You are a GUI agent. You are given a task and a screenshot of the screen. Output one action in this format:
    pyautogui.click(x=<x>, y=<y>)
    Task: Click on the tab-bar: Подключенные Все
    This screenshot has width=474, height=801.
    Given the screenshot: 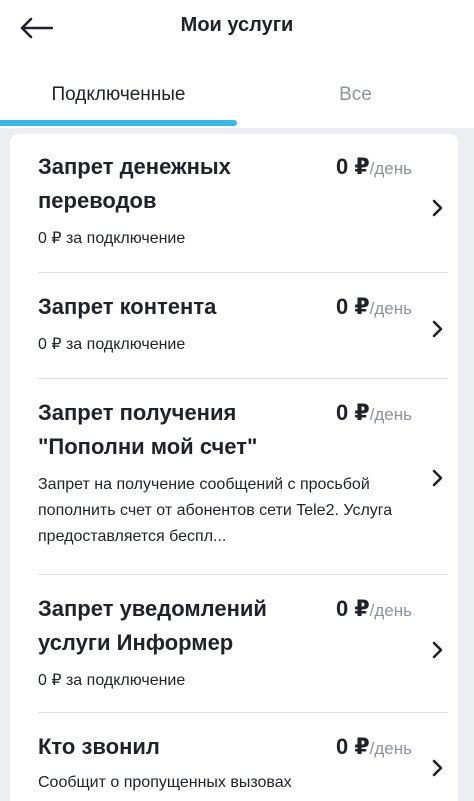 What is the action you would take?
    pyautogui.click(x=237, y=95)
    